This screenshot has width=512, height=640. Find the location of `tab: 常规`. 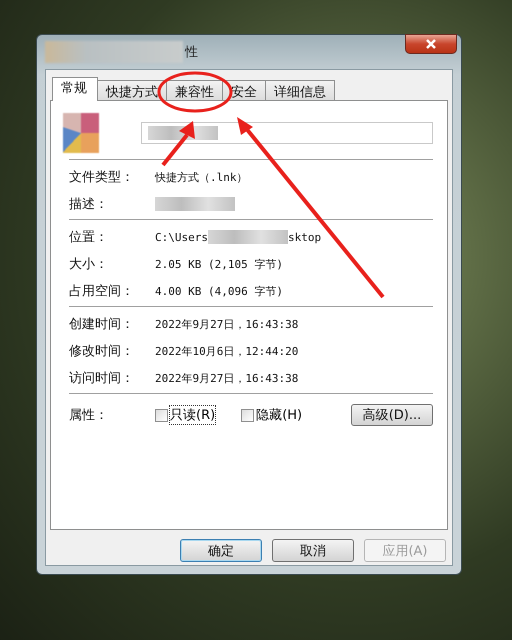

tab: 常规 is located at coordinates (75, 89).